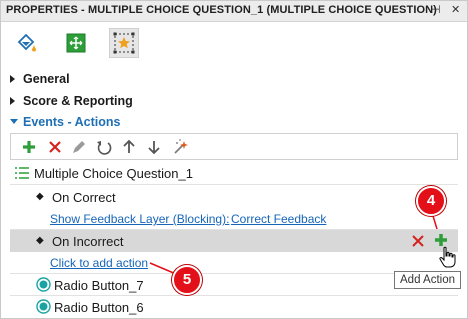 The width and height of the screenshot is (468, 319). I want to click on add-action-tooltip: Add Action, so click(427, 280).